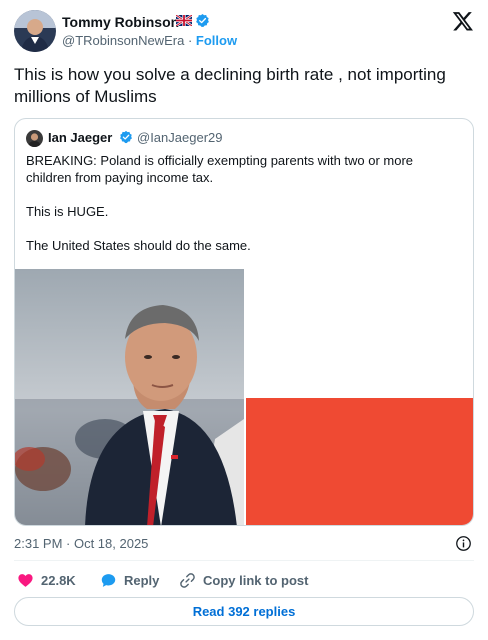 Image resolution: width=488 pixels, height=640 pixels. I want to click on action-bar: 22.8K Reply Copy link to post, so click(244, 580).